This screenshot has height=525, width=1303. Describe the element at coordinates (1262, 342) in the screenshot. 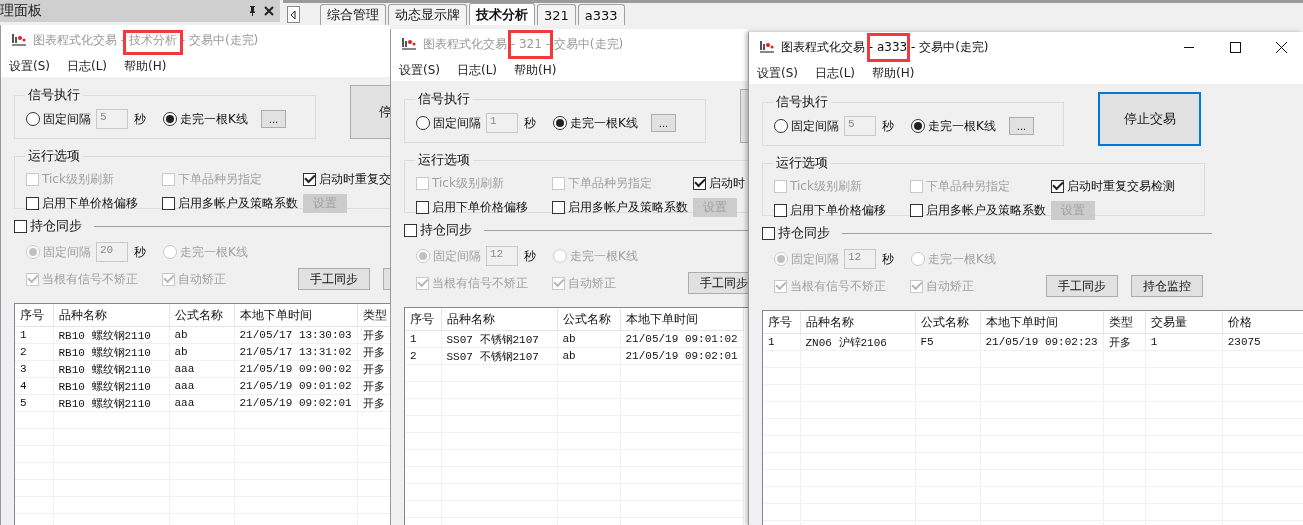

I see `table-cell: 23075` at that location.